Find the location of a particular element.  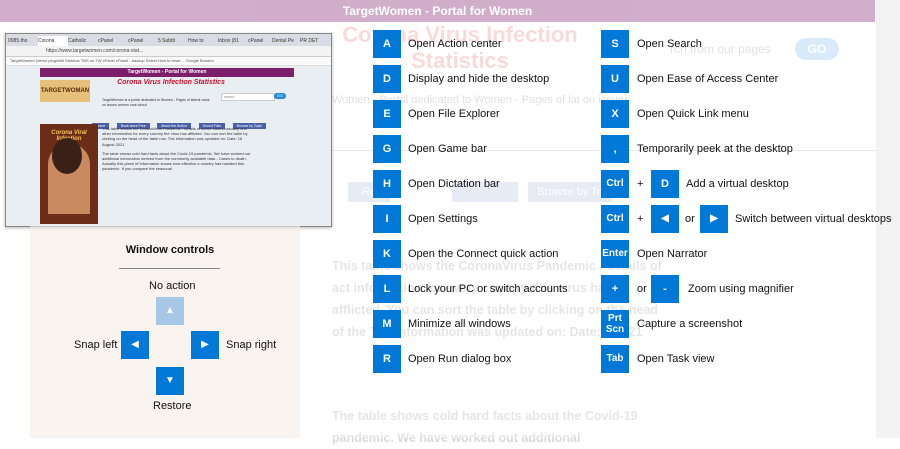

window-controls-title: Window controls is located at coordinates (170, 250).